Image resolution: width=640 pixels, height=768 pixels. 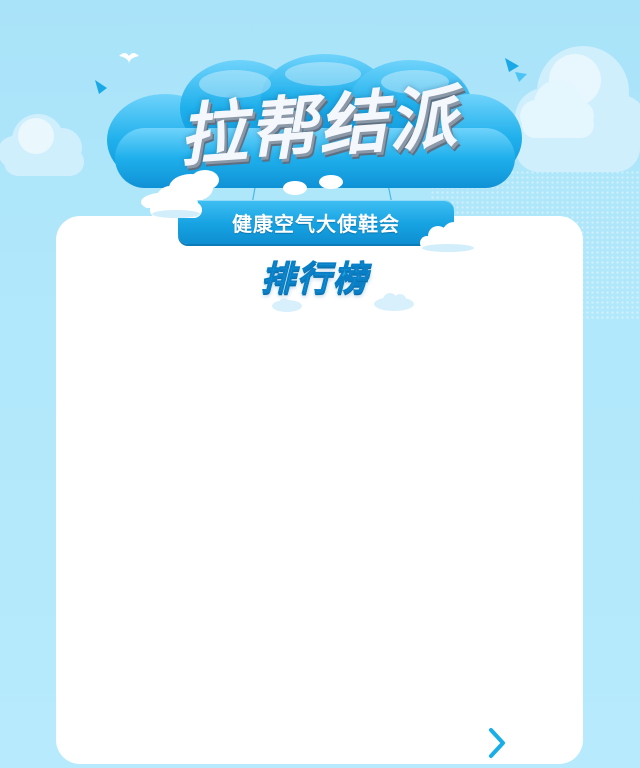 I want to click on subtitle-text: 健康空气大使鞋会, so click(x=316, y=223).